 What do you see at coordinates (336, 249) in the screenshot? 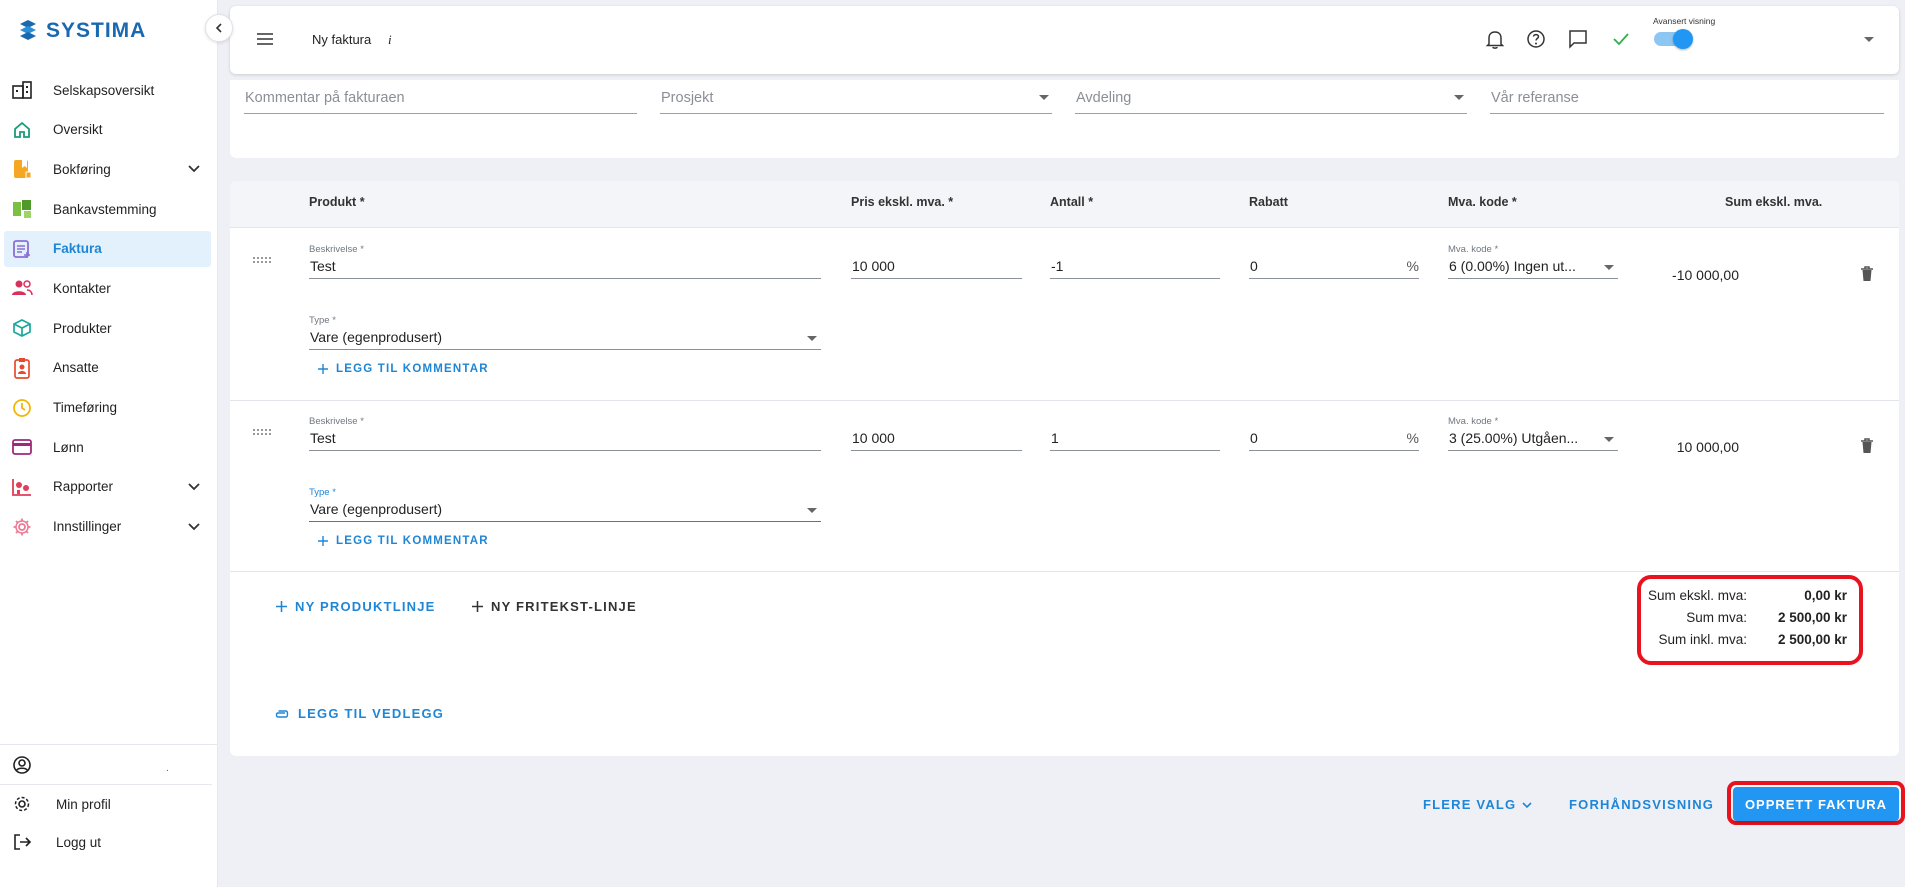
I see `description-label: Beskrivelse *` at bounding box center [336, 249].